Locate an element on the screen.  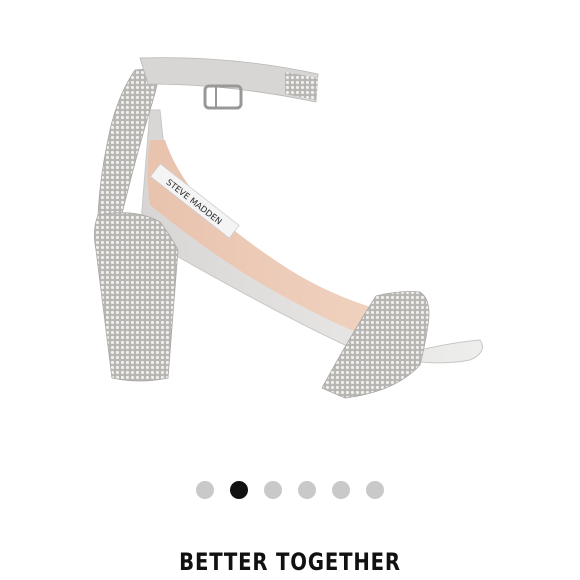
carousel-dot-active is located at coordinates (239, 490).